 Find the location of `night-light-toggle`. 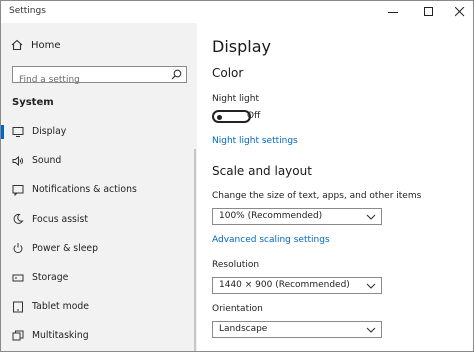

night-light-toggle is located at coordinates (231, 116).